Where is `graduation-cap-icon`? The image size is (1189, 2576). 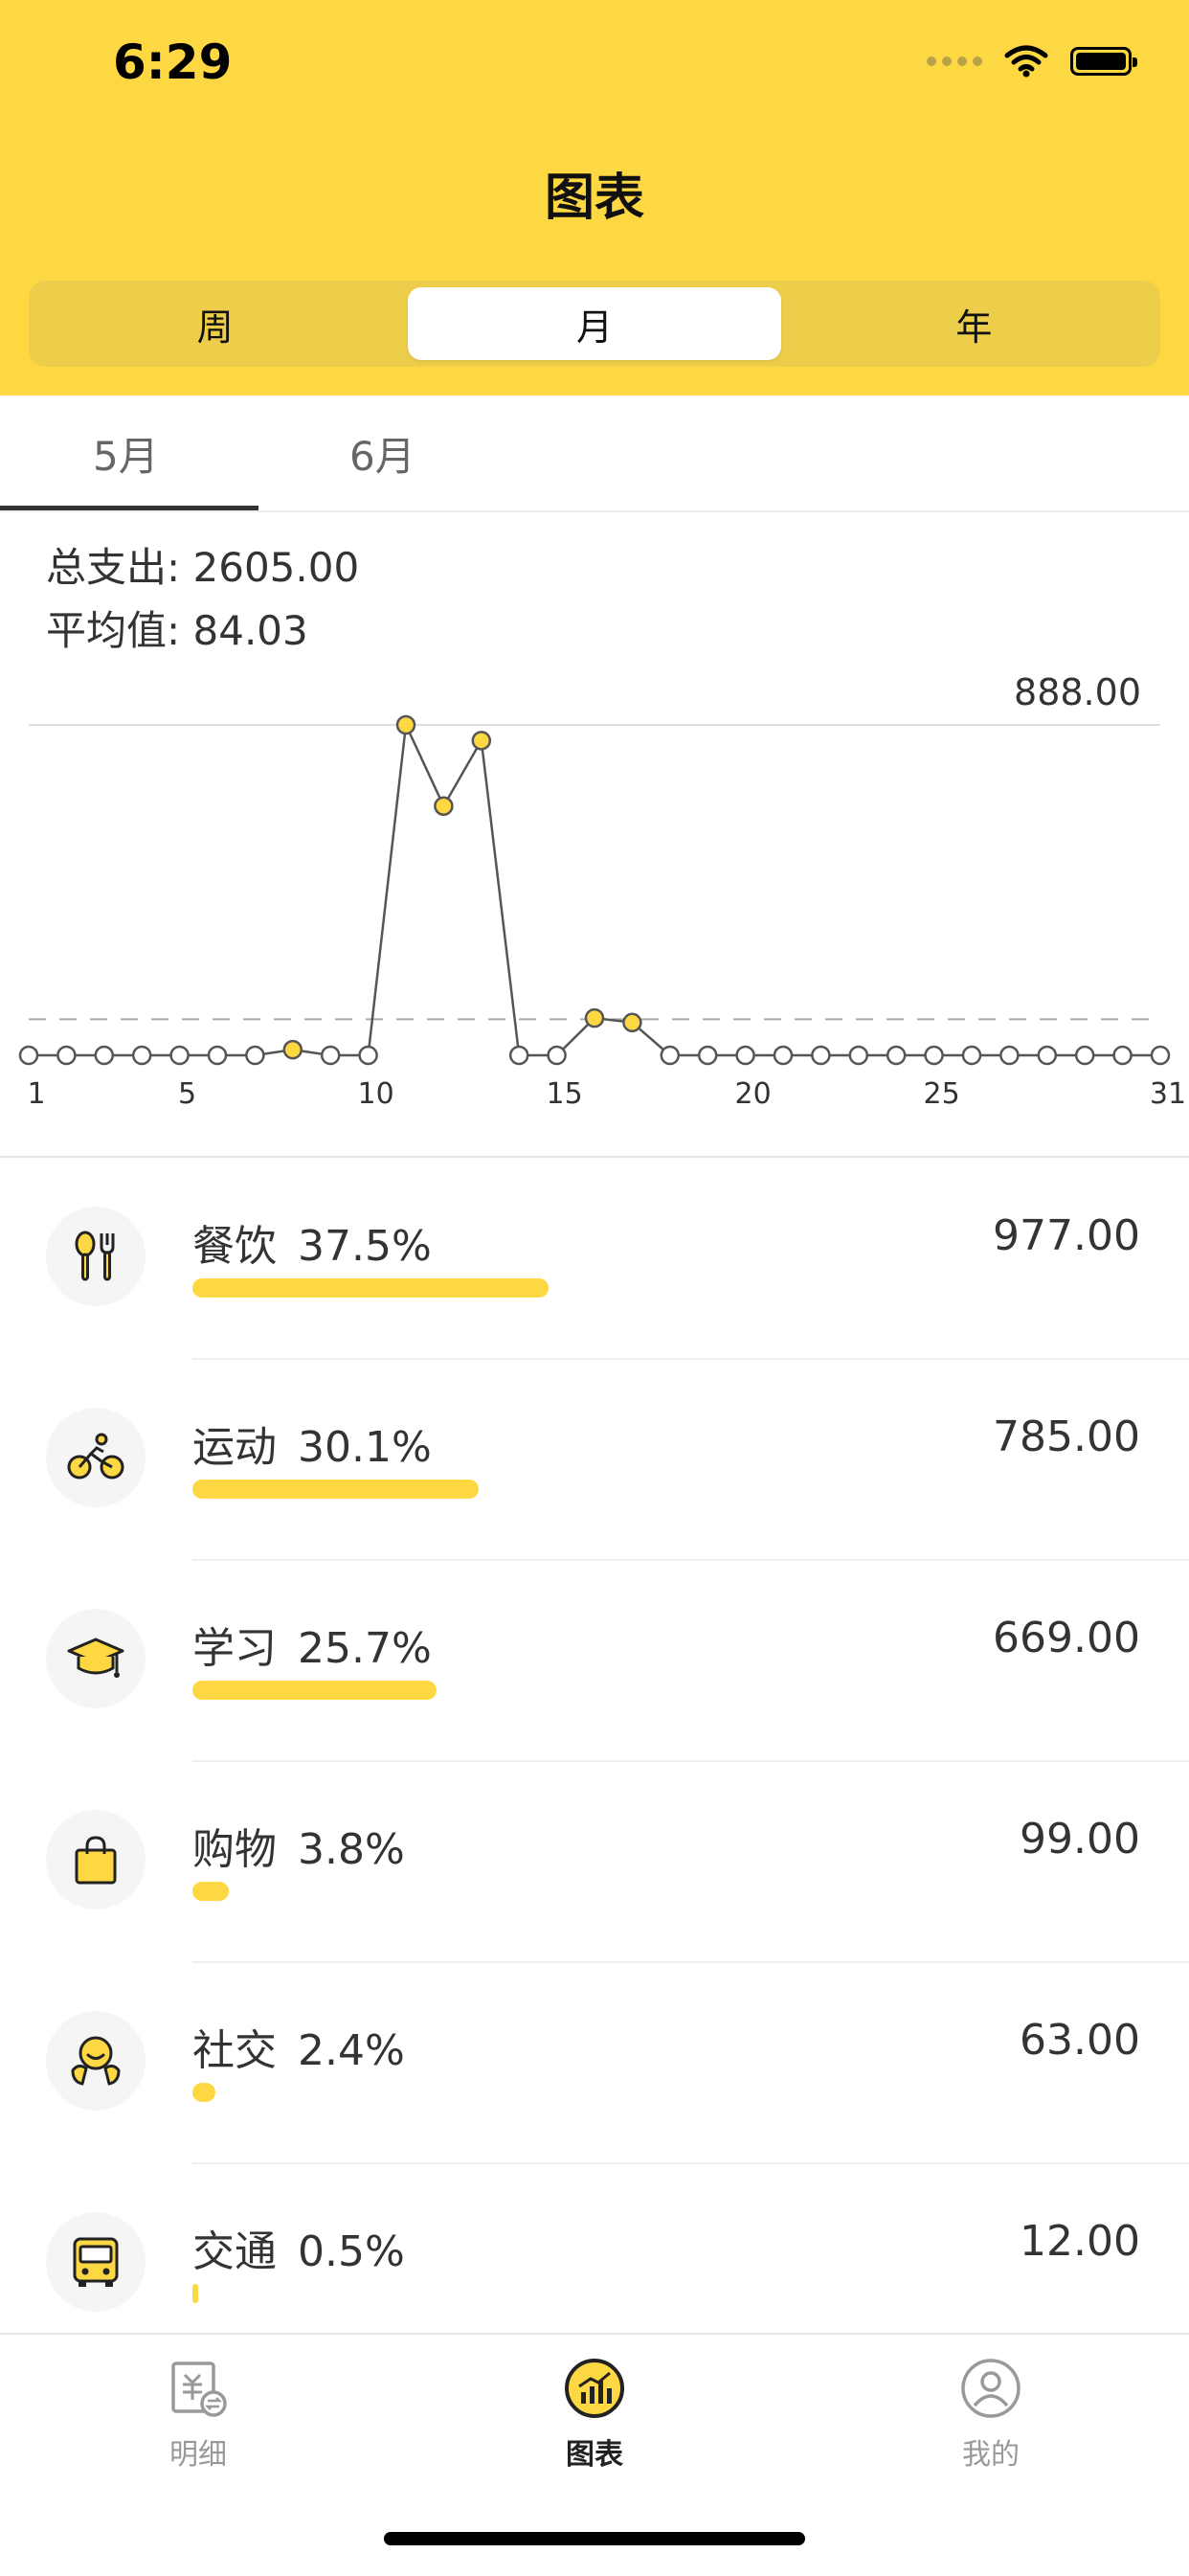
graduation-cap-icon is located at coordinates (96, 1658).